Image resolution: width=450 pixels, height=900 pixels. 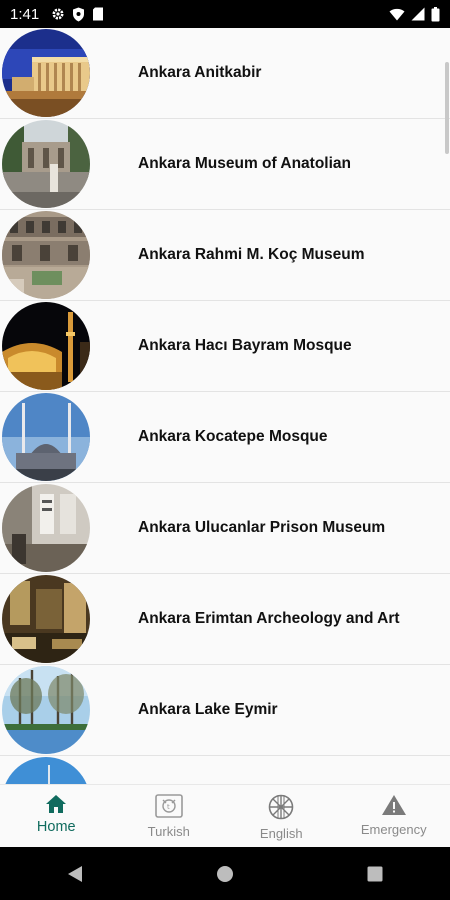 I want to click on bottom-navigation: Home t Turkish English Emergency, so click(x=225, y=816).